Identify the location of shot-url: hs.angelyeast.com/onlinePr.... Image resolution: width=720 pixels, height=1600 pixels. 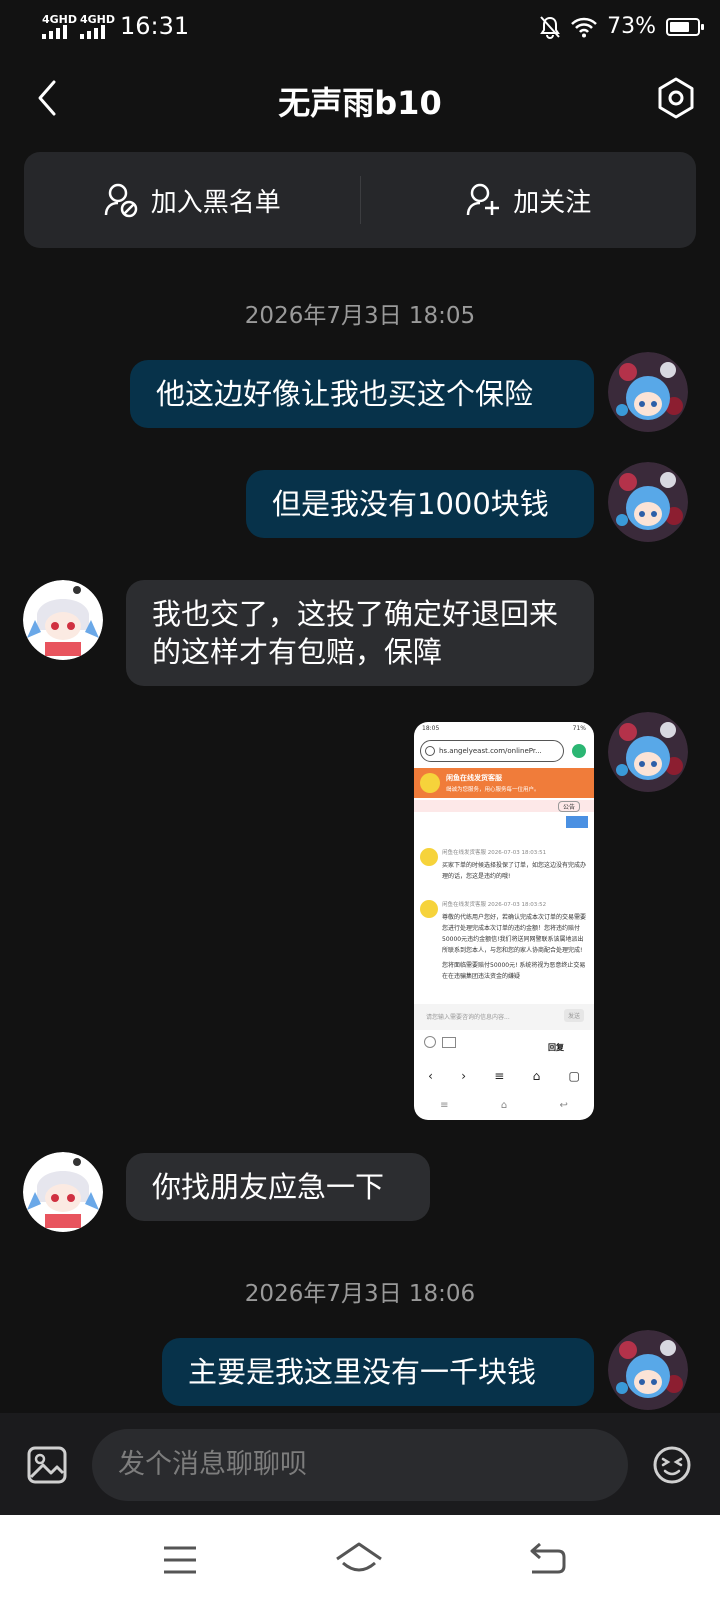
(490, 751).